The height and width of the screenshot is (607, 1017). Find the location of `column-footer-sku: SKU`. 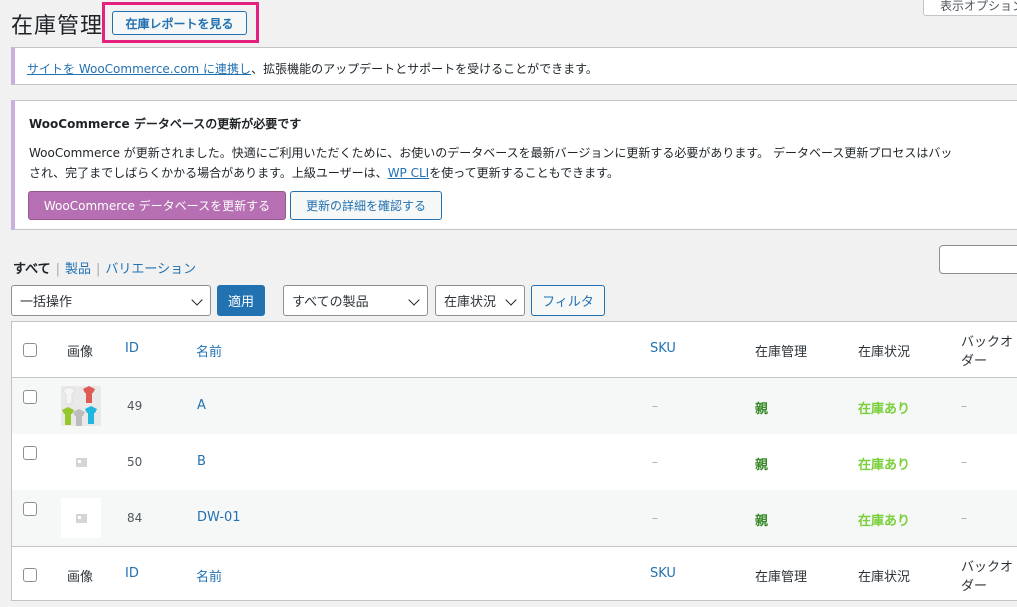

column-footer-sku: SKU is located at coordinates (663, 573).